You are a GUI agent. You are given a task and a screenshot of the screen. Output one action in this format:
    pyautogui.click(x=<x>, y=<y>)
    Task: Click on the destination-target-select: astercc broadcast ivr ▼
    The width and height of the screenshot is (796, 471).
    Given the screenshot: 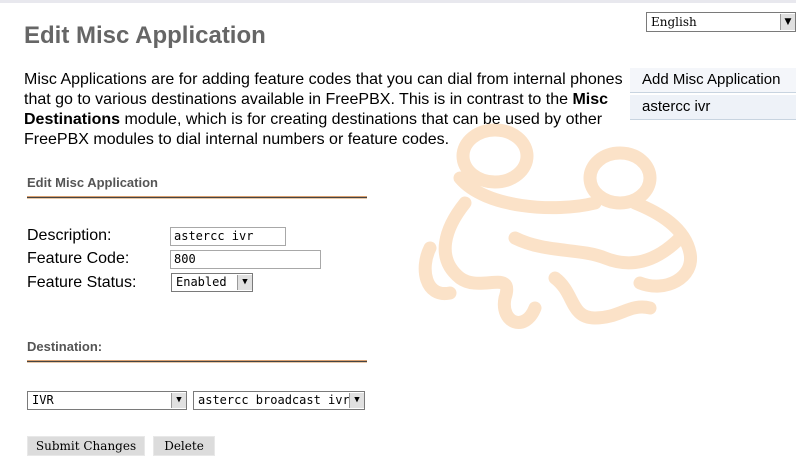 What is the action you would take?
    pyautogui.click(x=279, y=400)
    